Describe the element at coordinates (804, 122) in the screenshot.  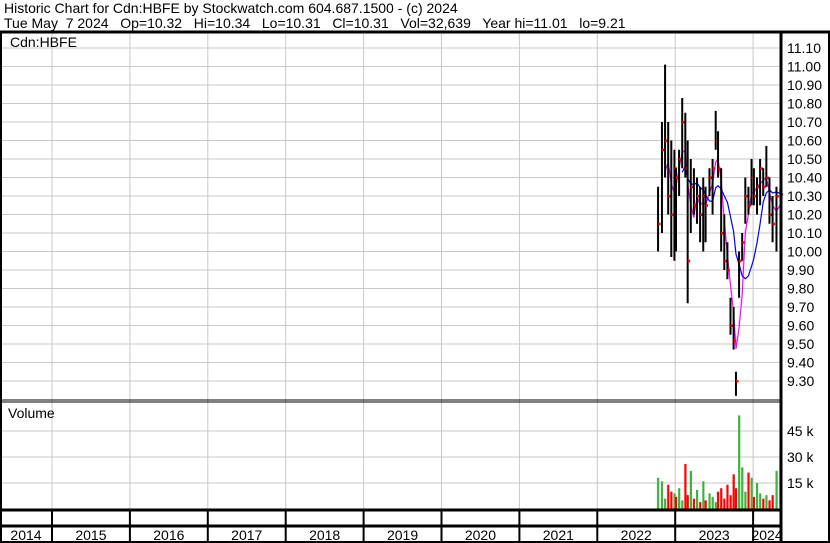
I see `price-tick-label: 10.70` at that location.